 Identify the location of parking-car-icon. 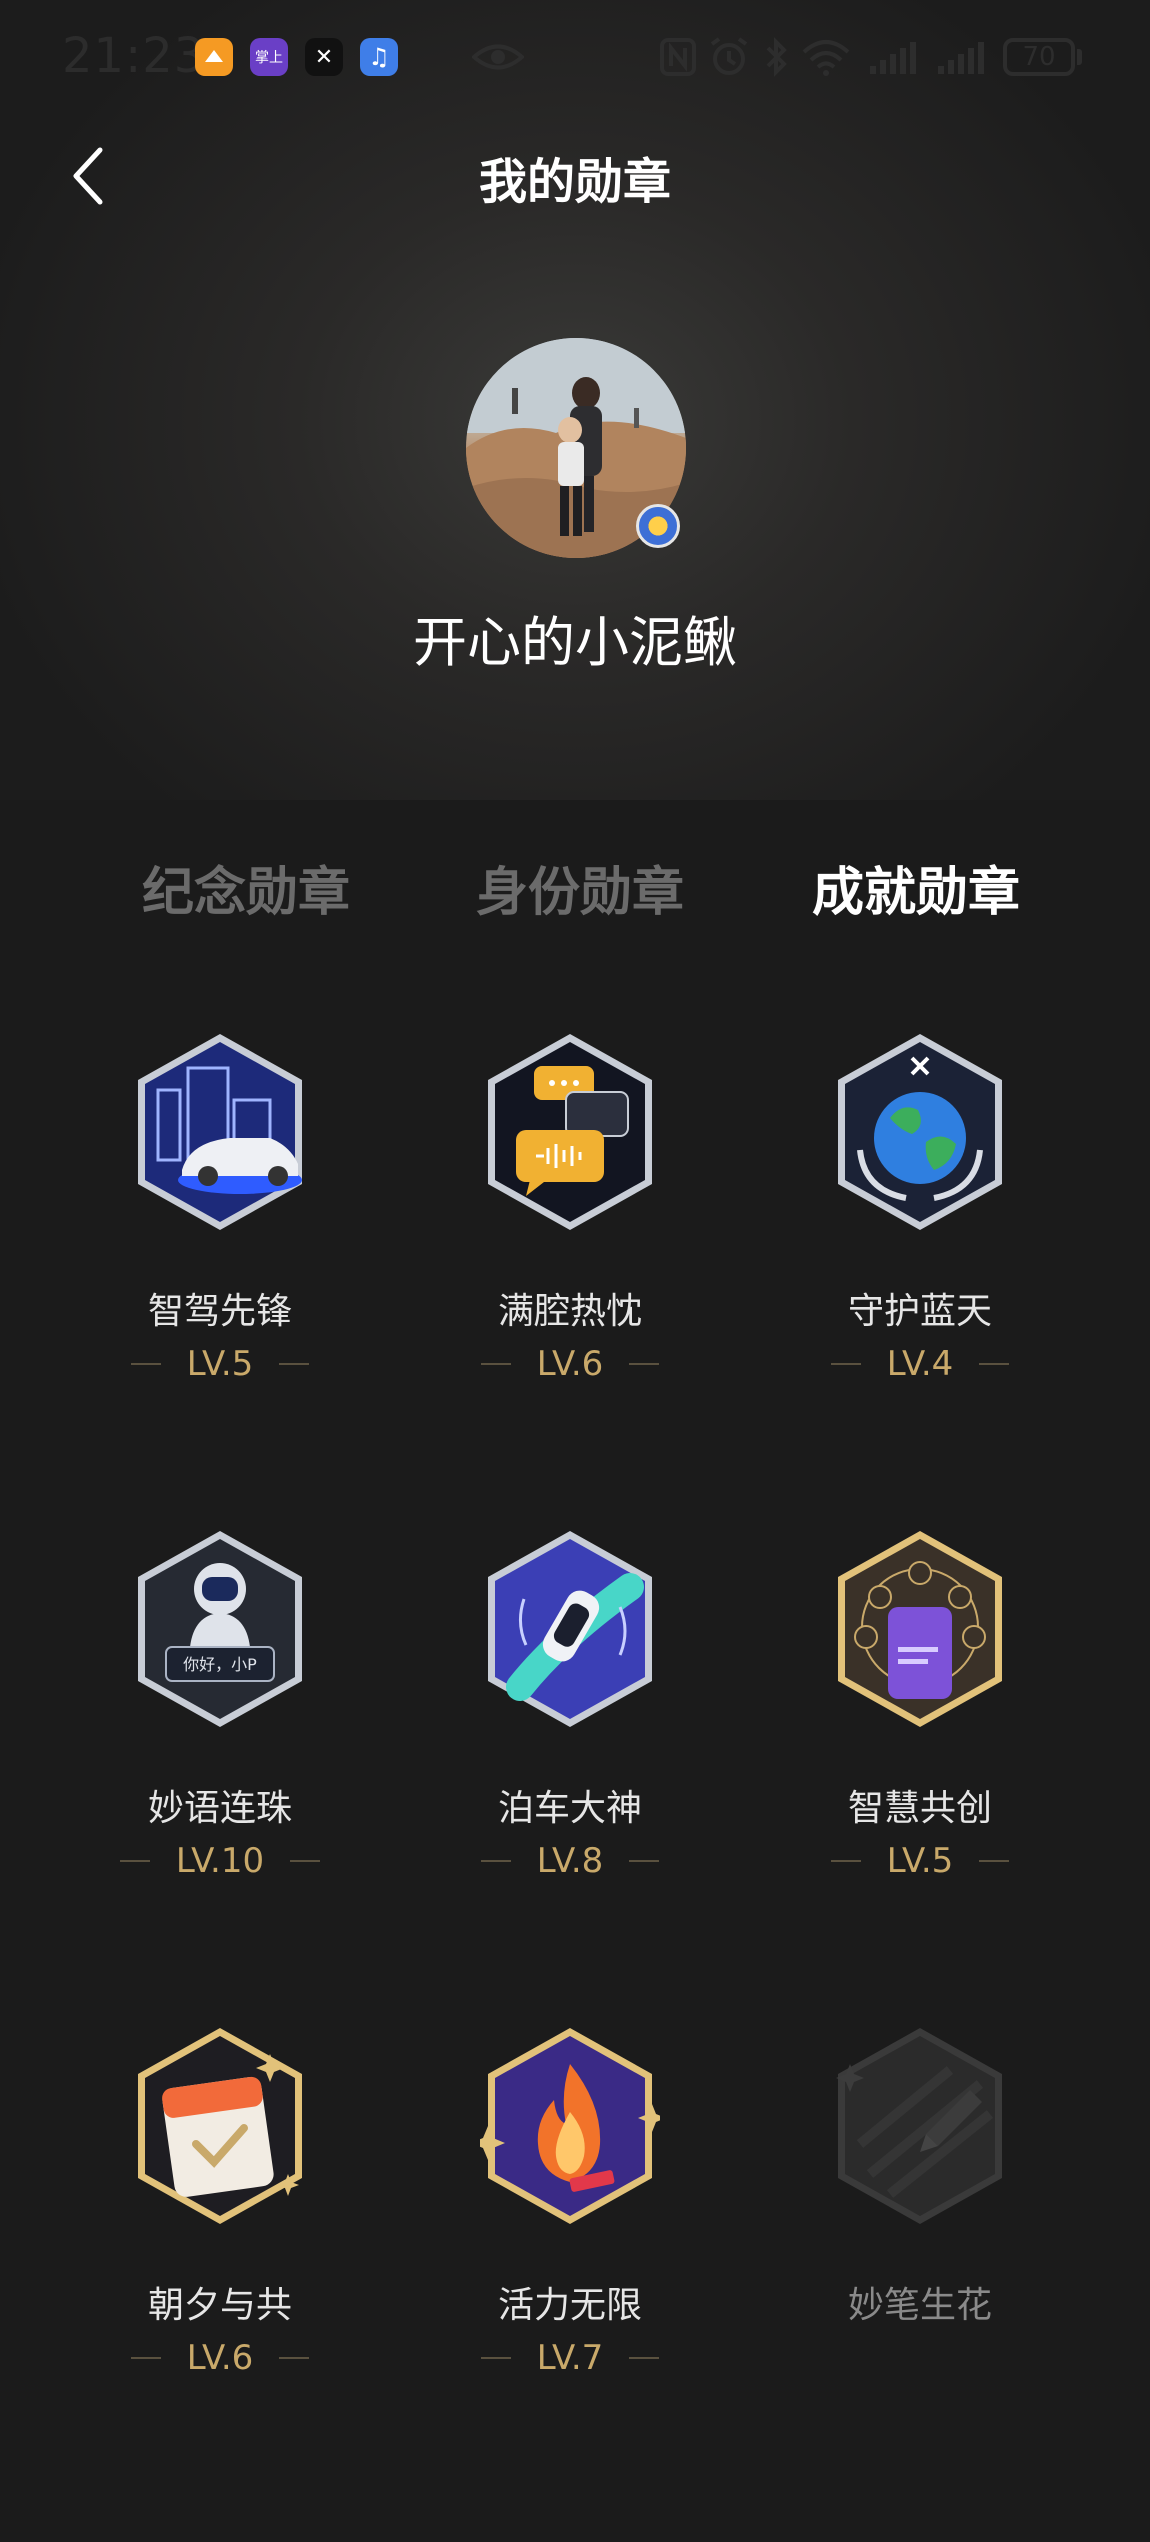
(570, 1629).